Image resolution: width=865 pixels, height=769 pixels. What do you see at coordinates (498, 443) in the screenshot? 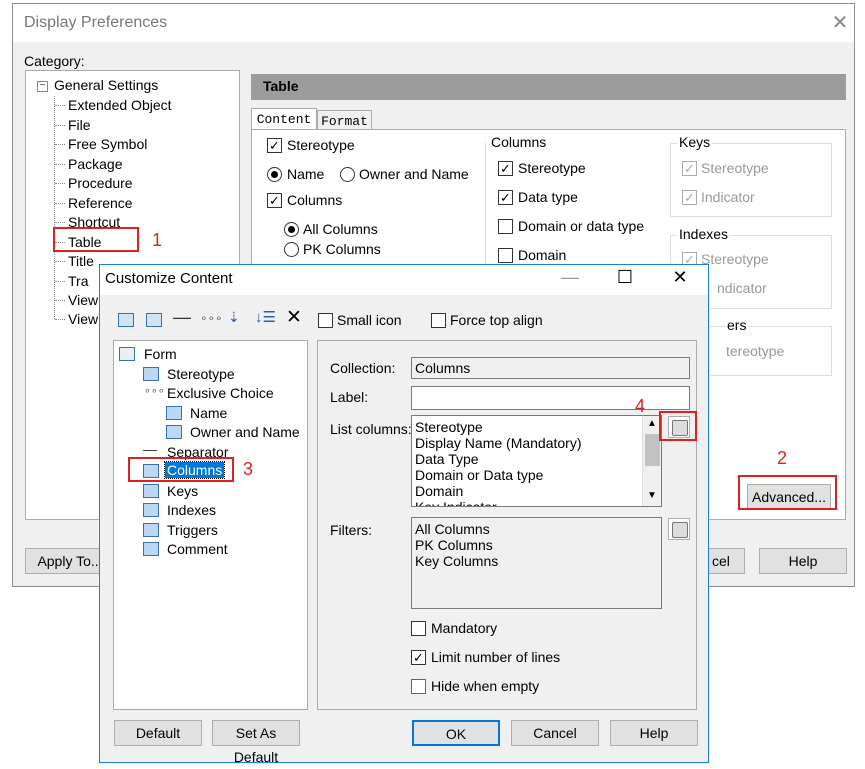
I see `list-item: Display Name (Mandatory)` at bounding box center [498, 443].